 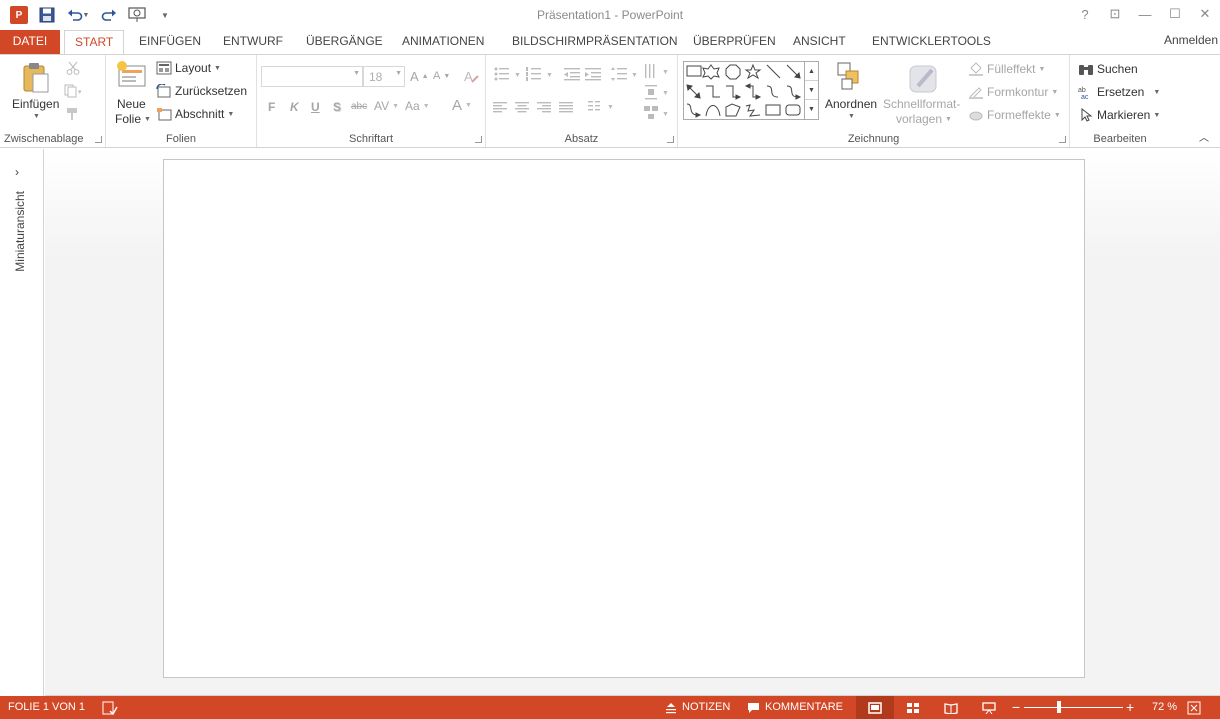 What do you see at coordinates (1205, 14) in the screenshot?
I see `close-button: ✕` at bounding box center [1205, 14].